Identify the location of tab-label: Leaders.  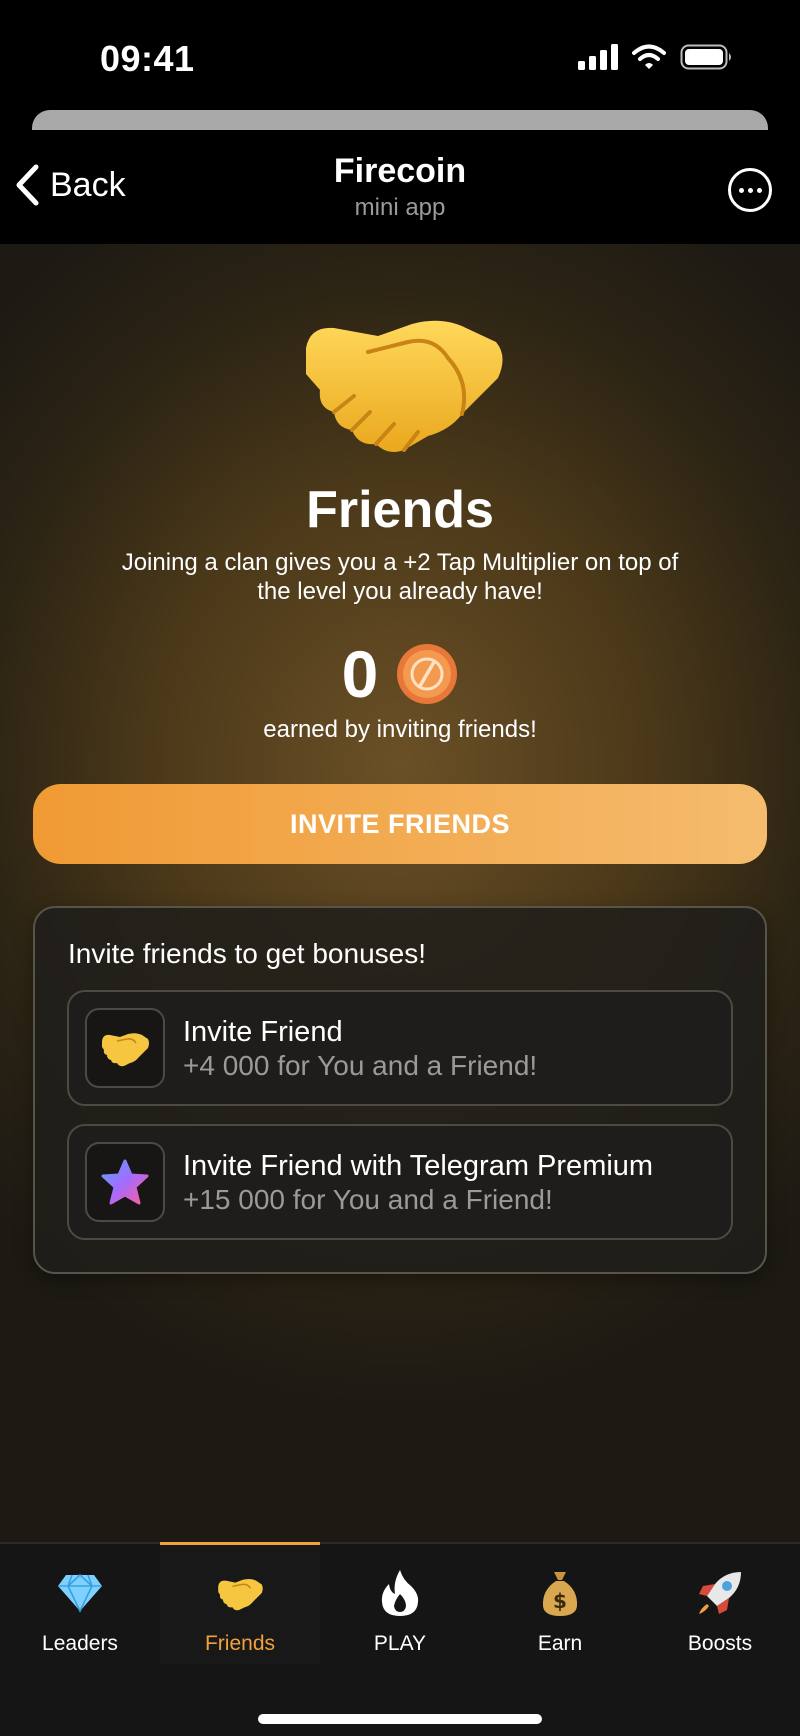
(80, 1643).